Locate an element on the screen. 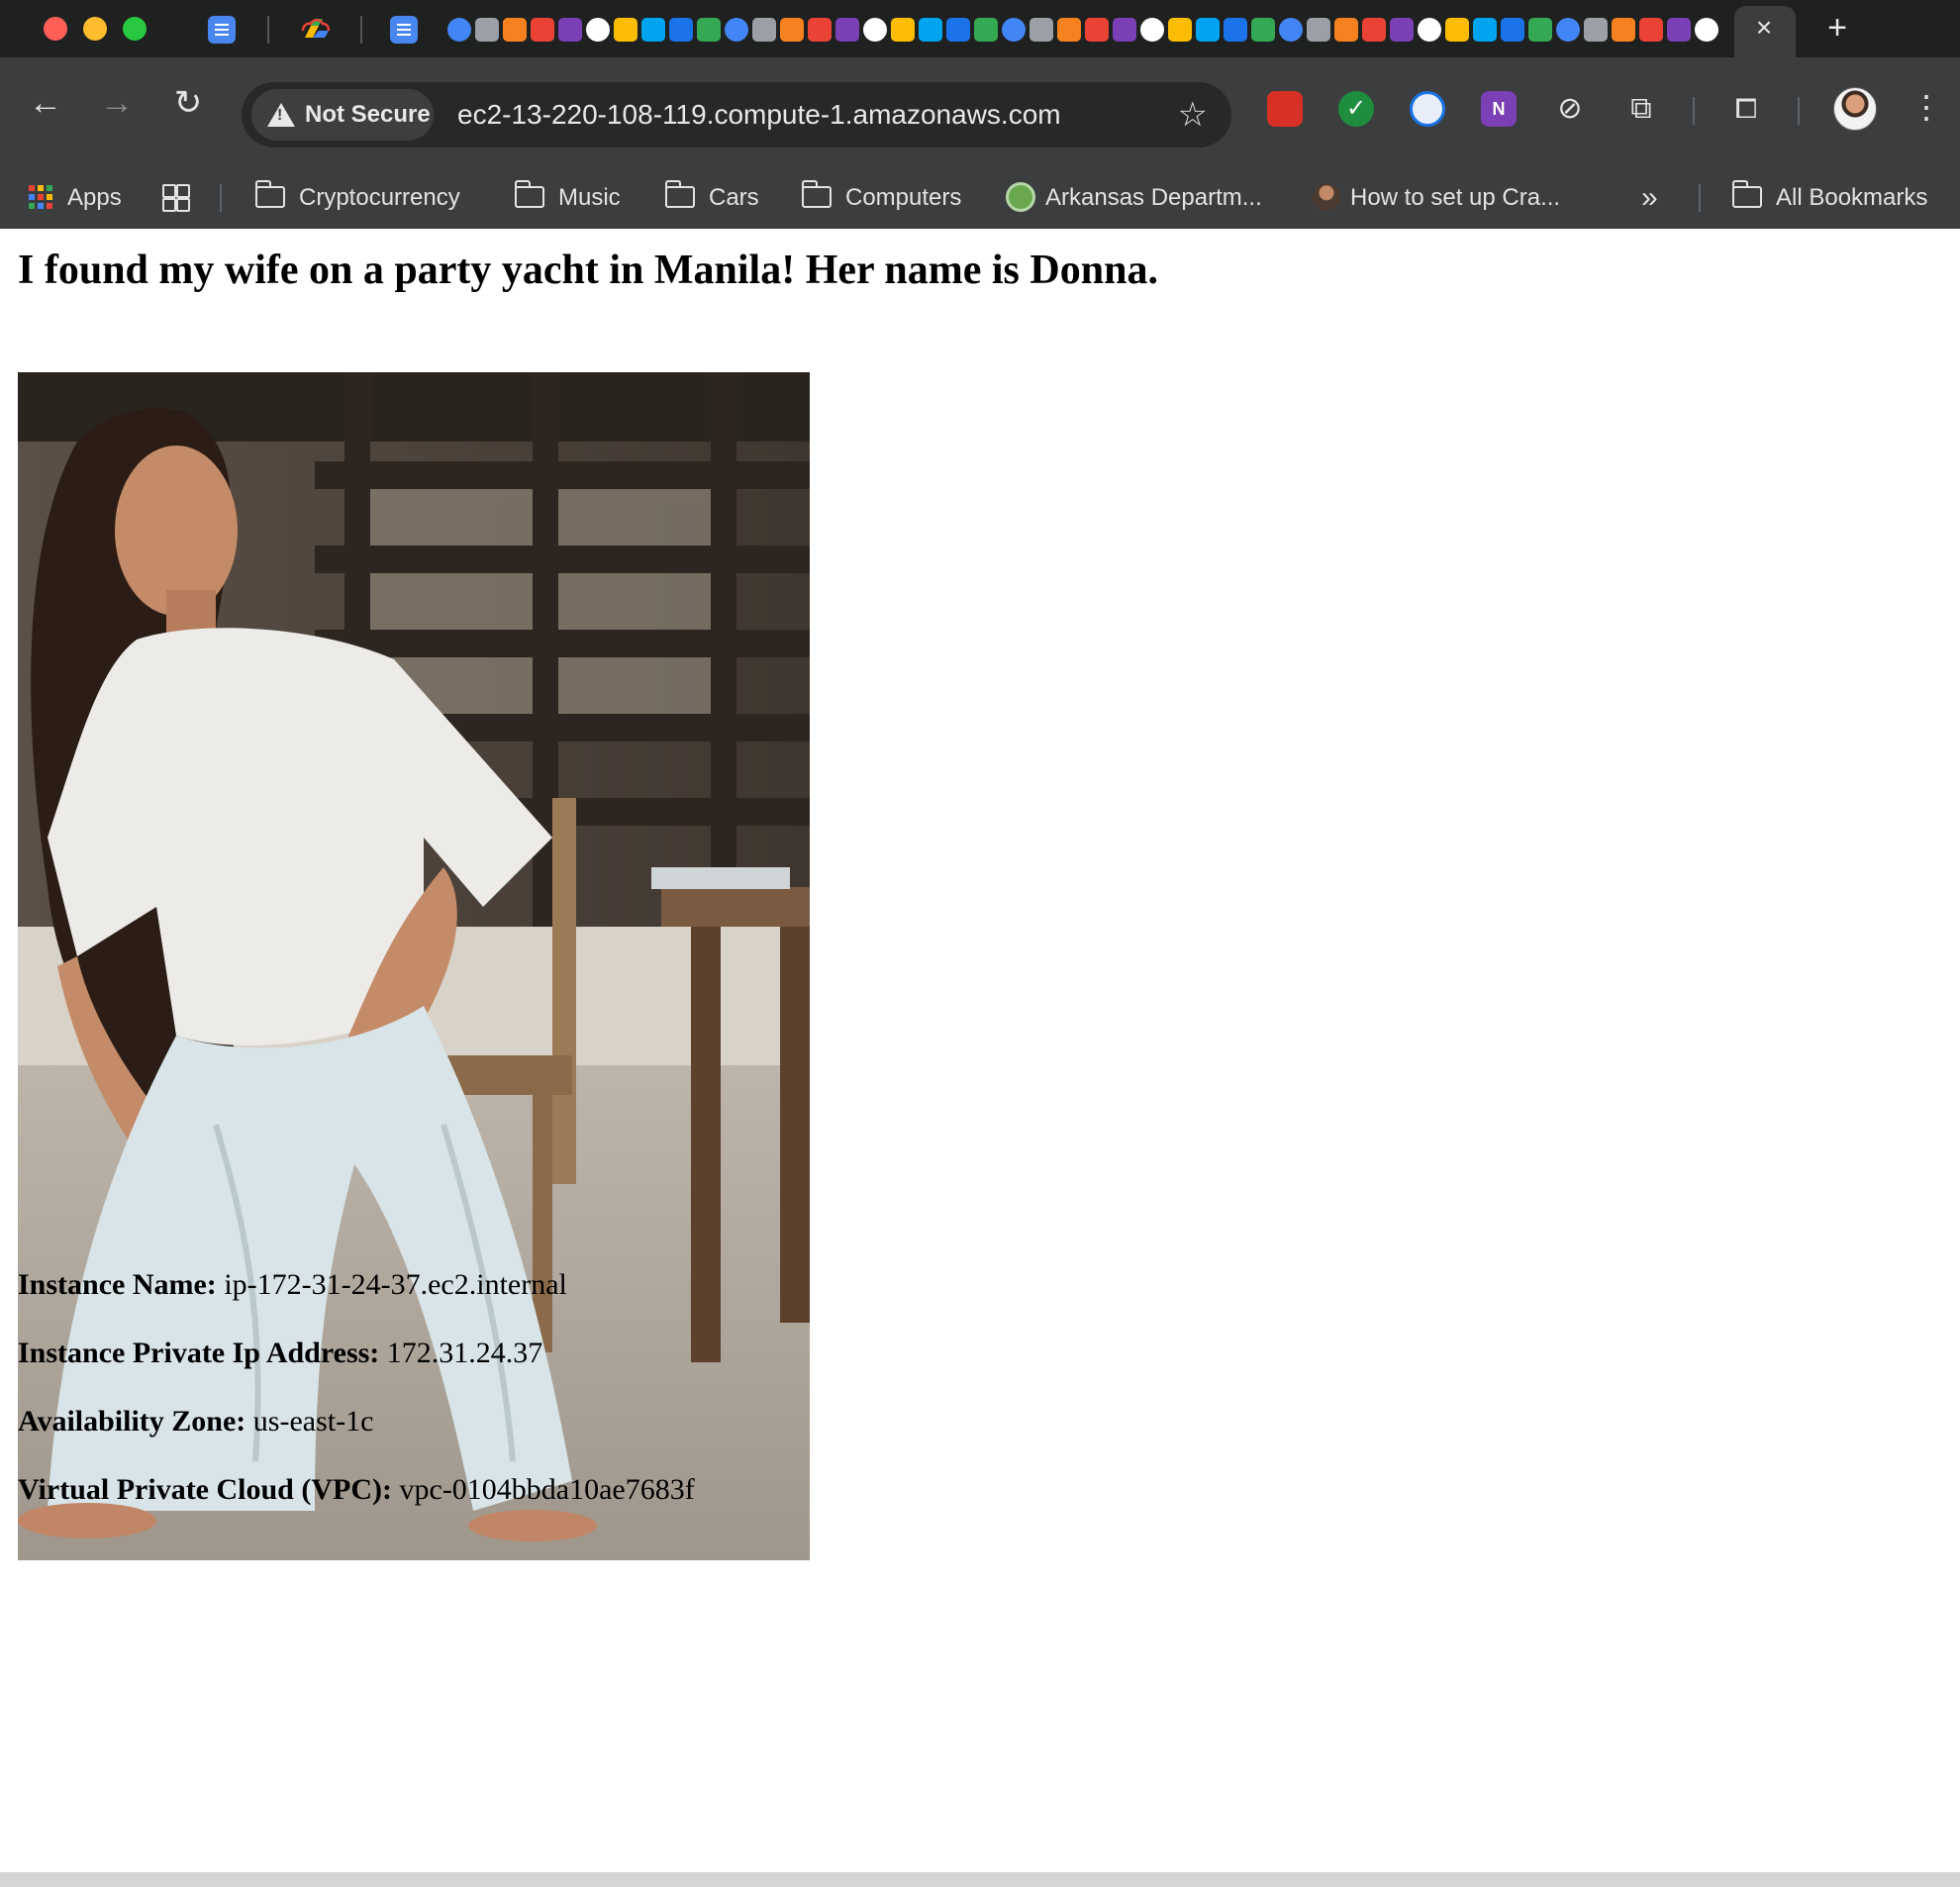 The height and width of the screenshot is (1887, 1960). availability-zone-line: Availability Zone: us-east-1c is located at coordinates (195, 1421).